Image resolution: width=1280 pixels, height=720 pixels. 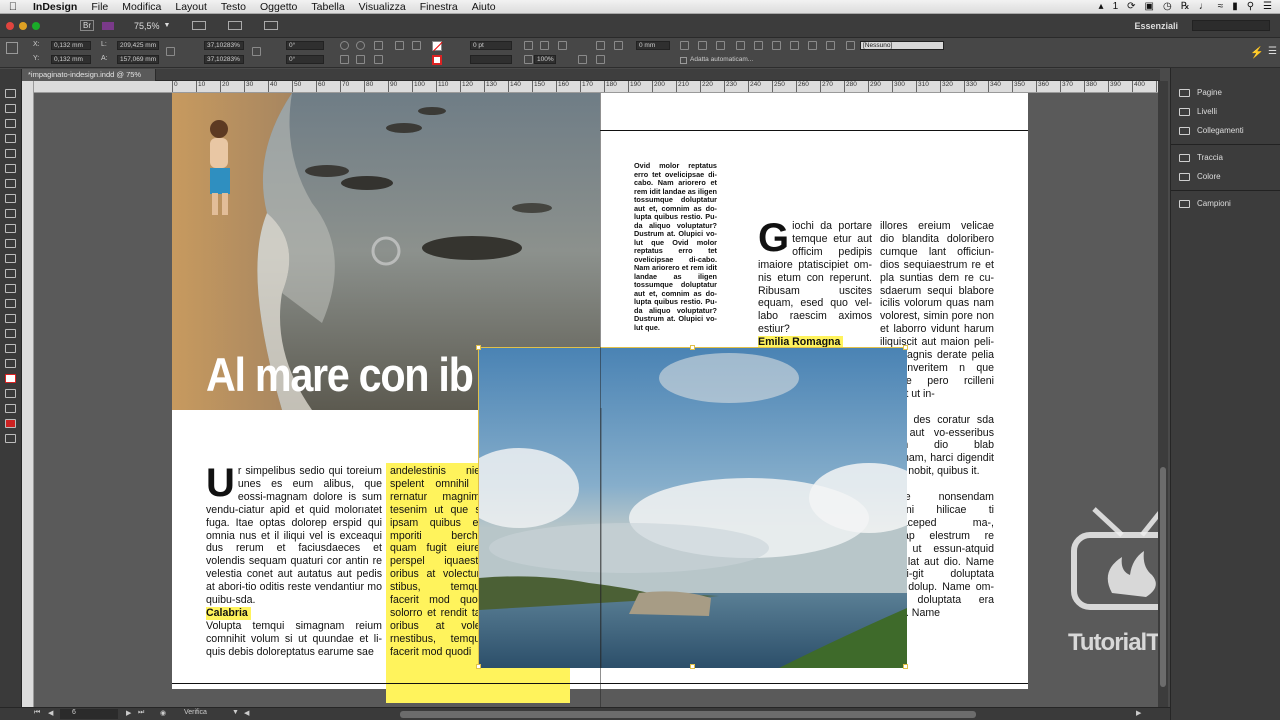 I want to click on effects-icon, so click(x=528, y=45).